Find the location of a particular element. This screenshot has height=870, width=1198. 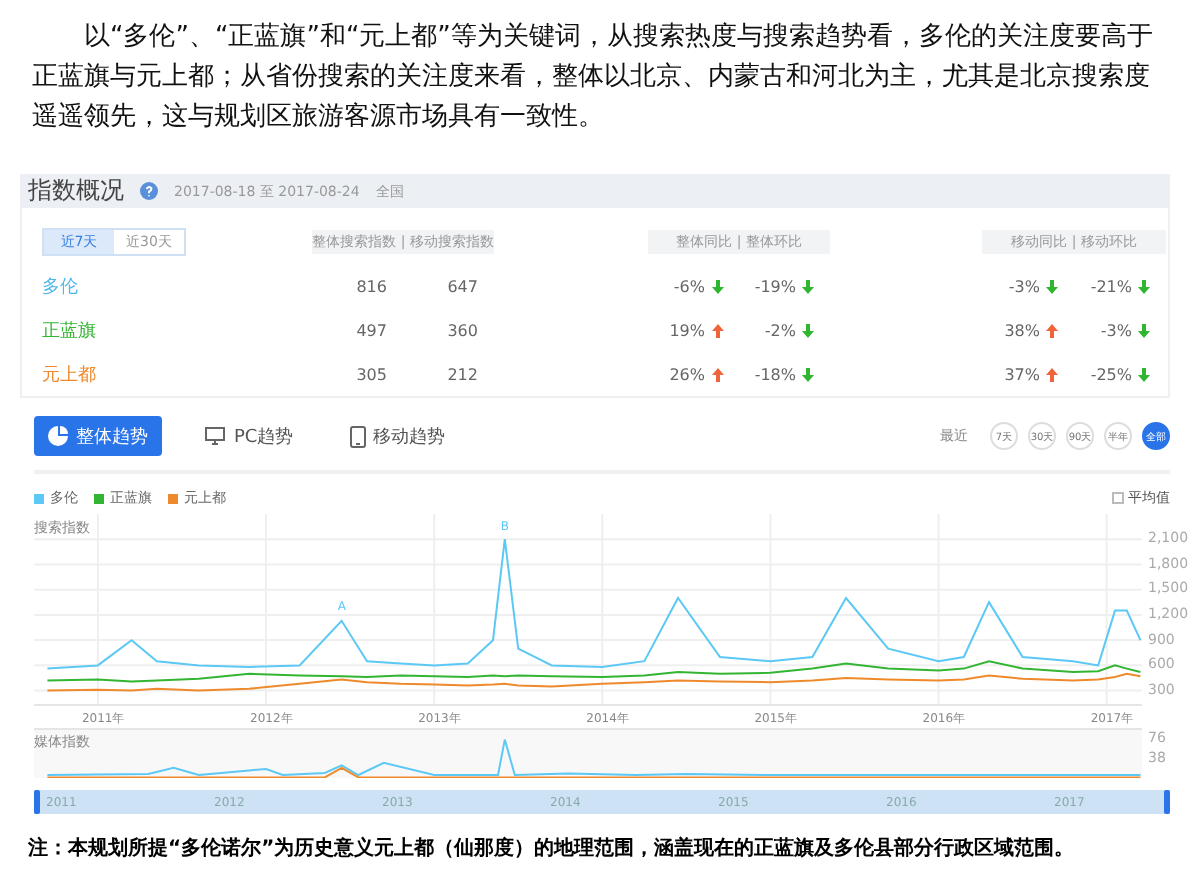

panel-title: 指数概况 is located at coordinates (76, 191).